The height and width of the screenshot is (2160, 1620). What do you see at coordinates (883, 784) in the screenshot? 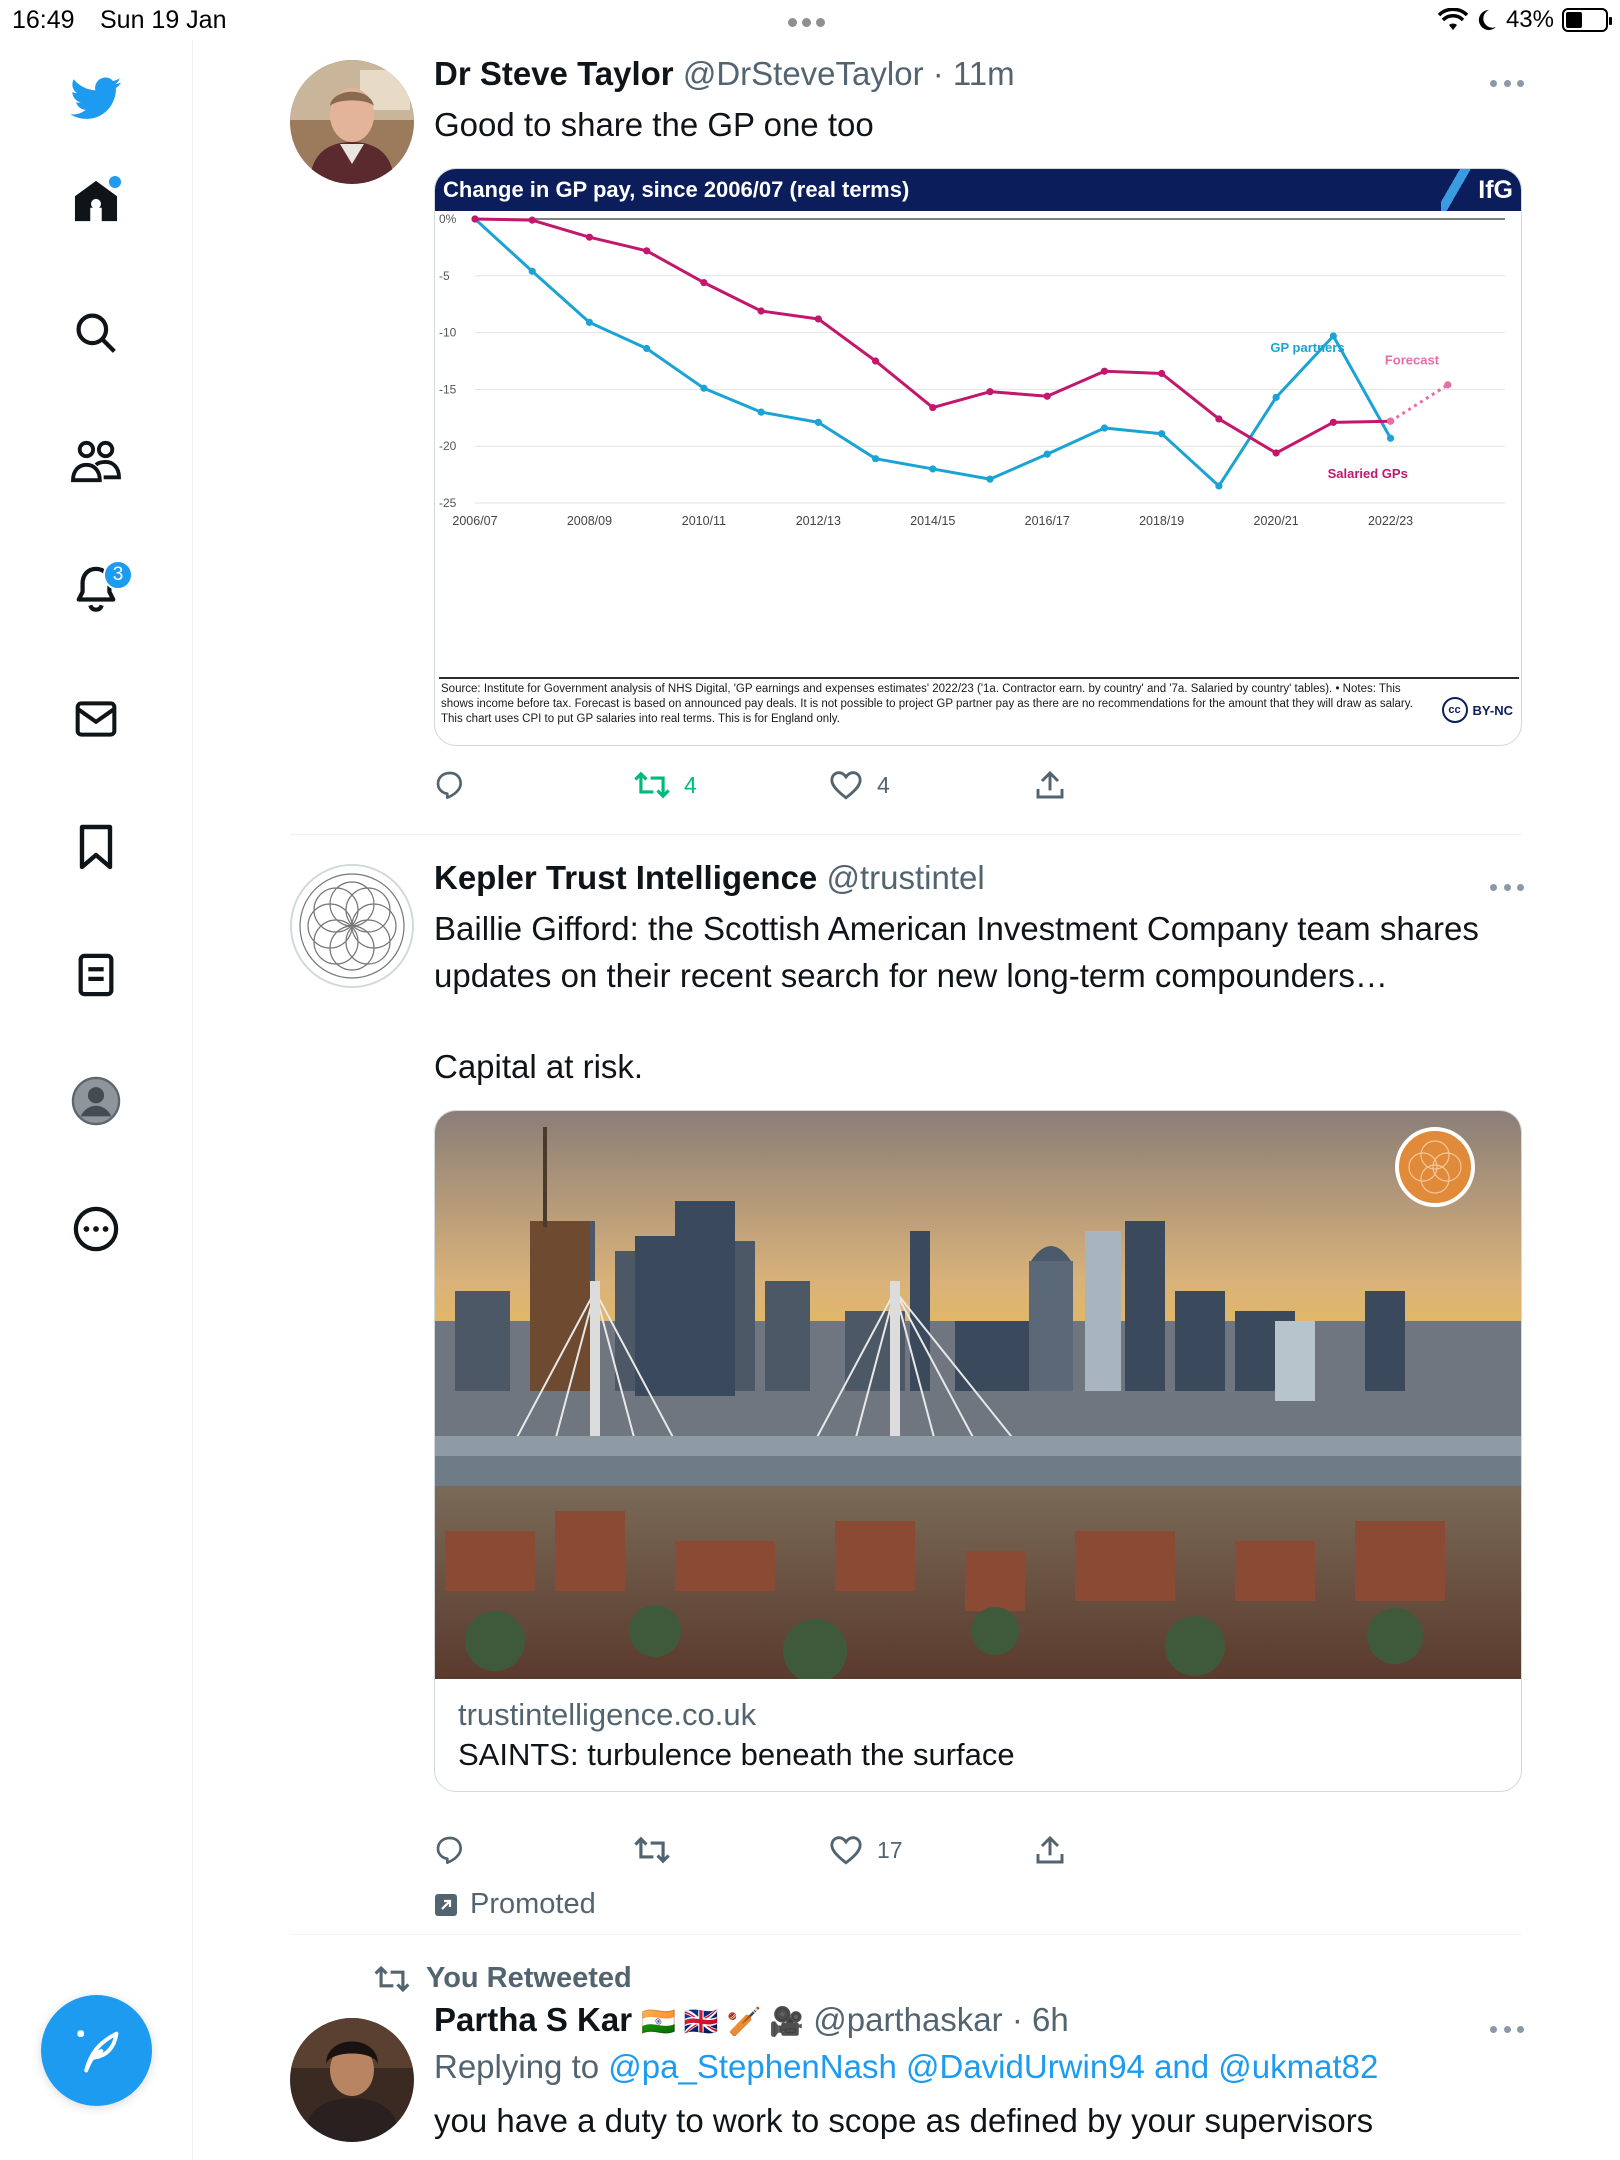
I see `like-count: 4` at bounding box center [883, 784].